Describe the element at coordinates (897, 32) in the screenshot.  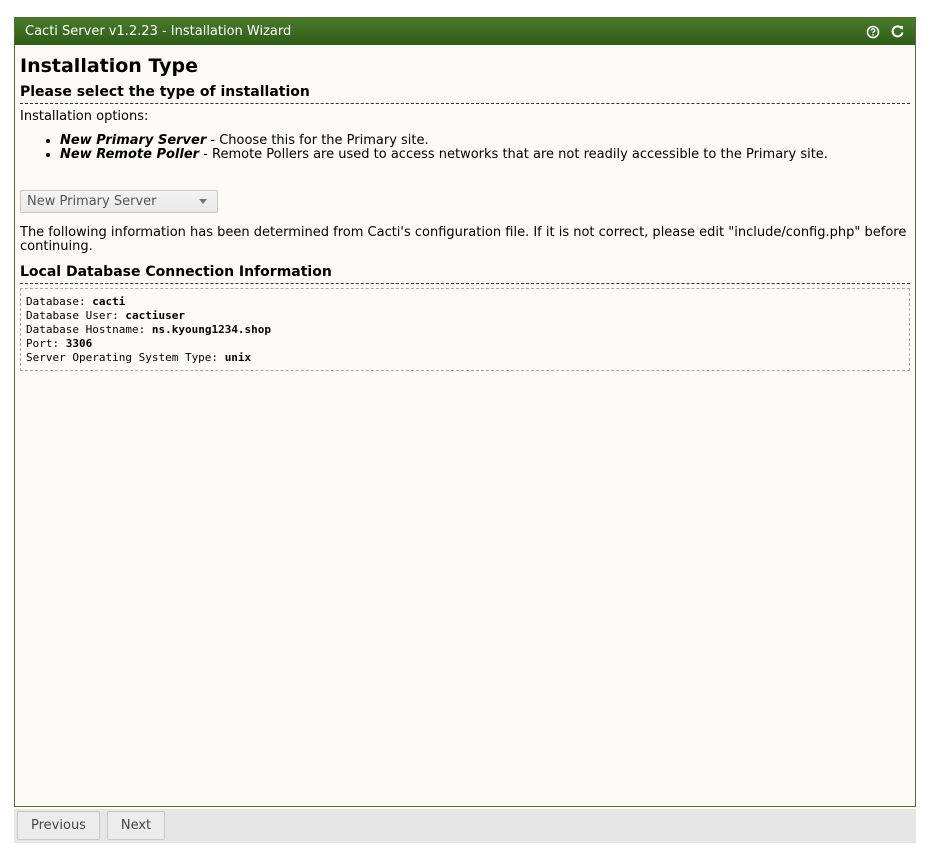
I see `refresh-icon` at that location.